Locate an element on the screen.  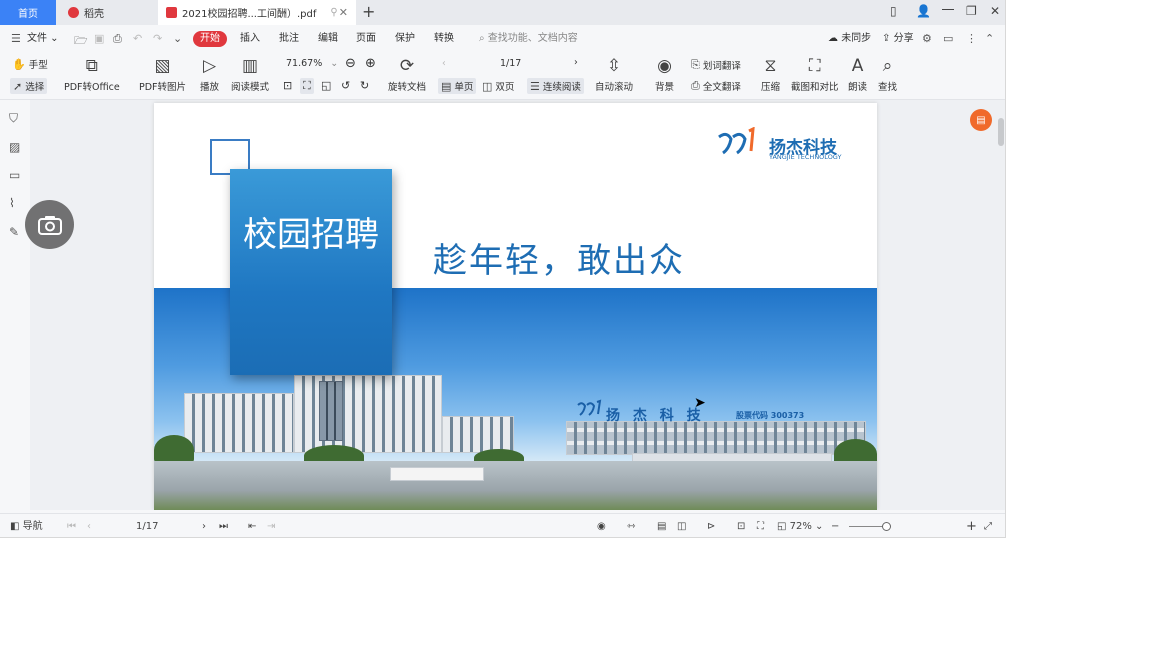
zoom-in-status-icon: + is located at coordinates (971, 525).